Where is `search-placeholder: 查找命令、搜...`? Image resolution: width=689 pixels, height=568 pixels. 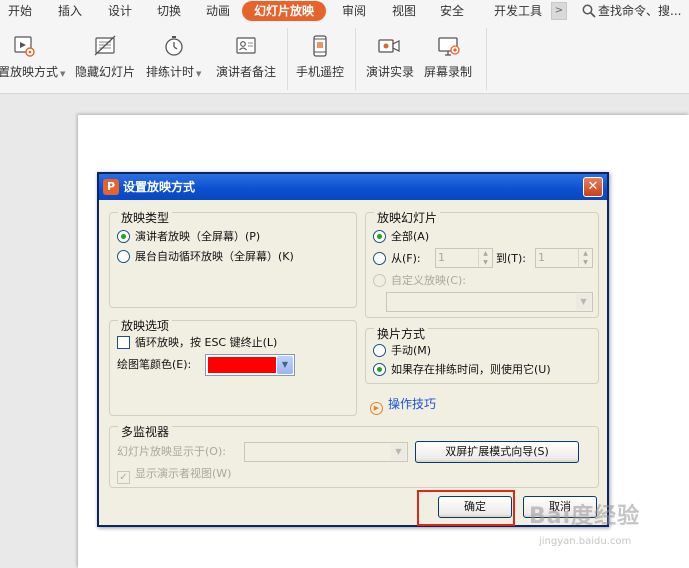 search-placeholder: 查找命令、搜... is located at coordinates (640, 11).